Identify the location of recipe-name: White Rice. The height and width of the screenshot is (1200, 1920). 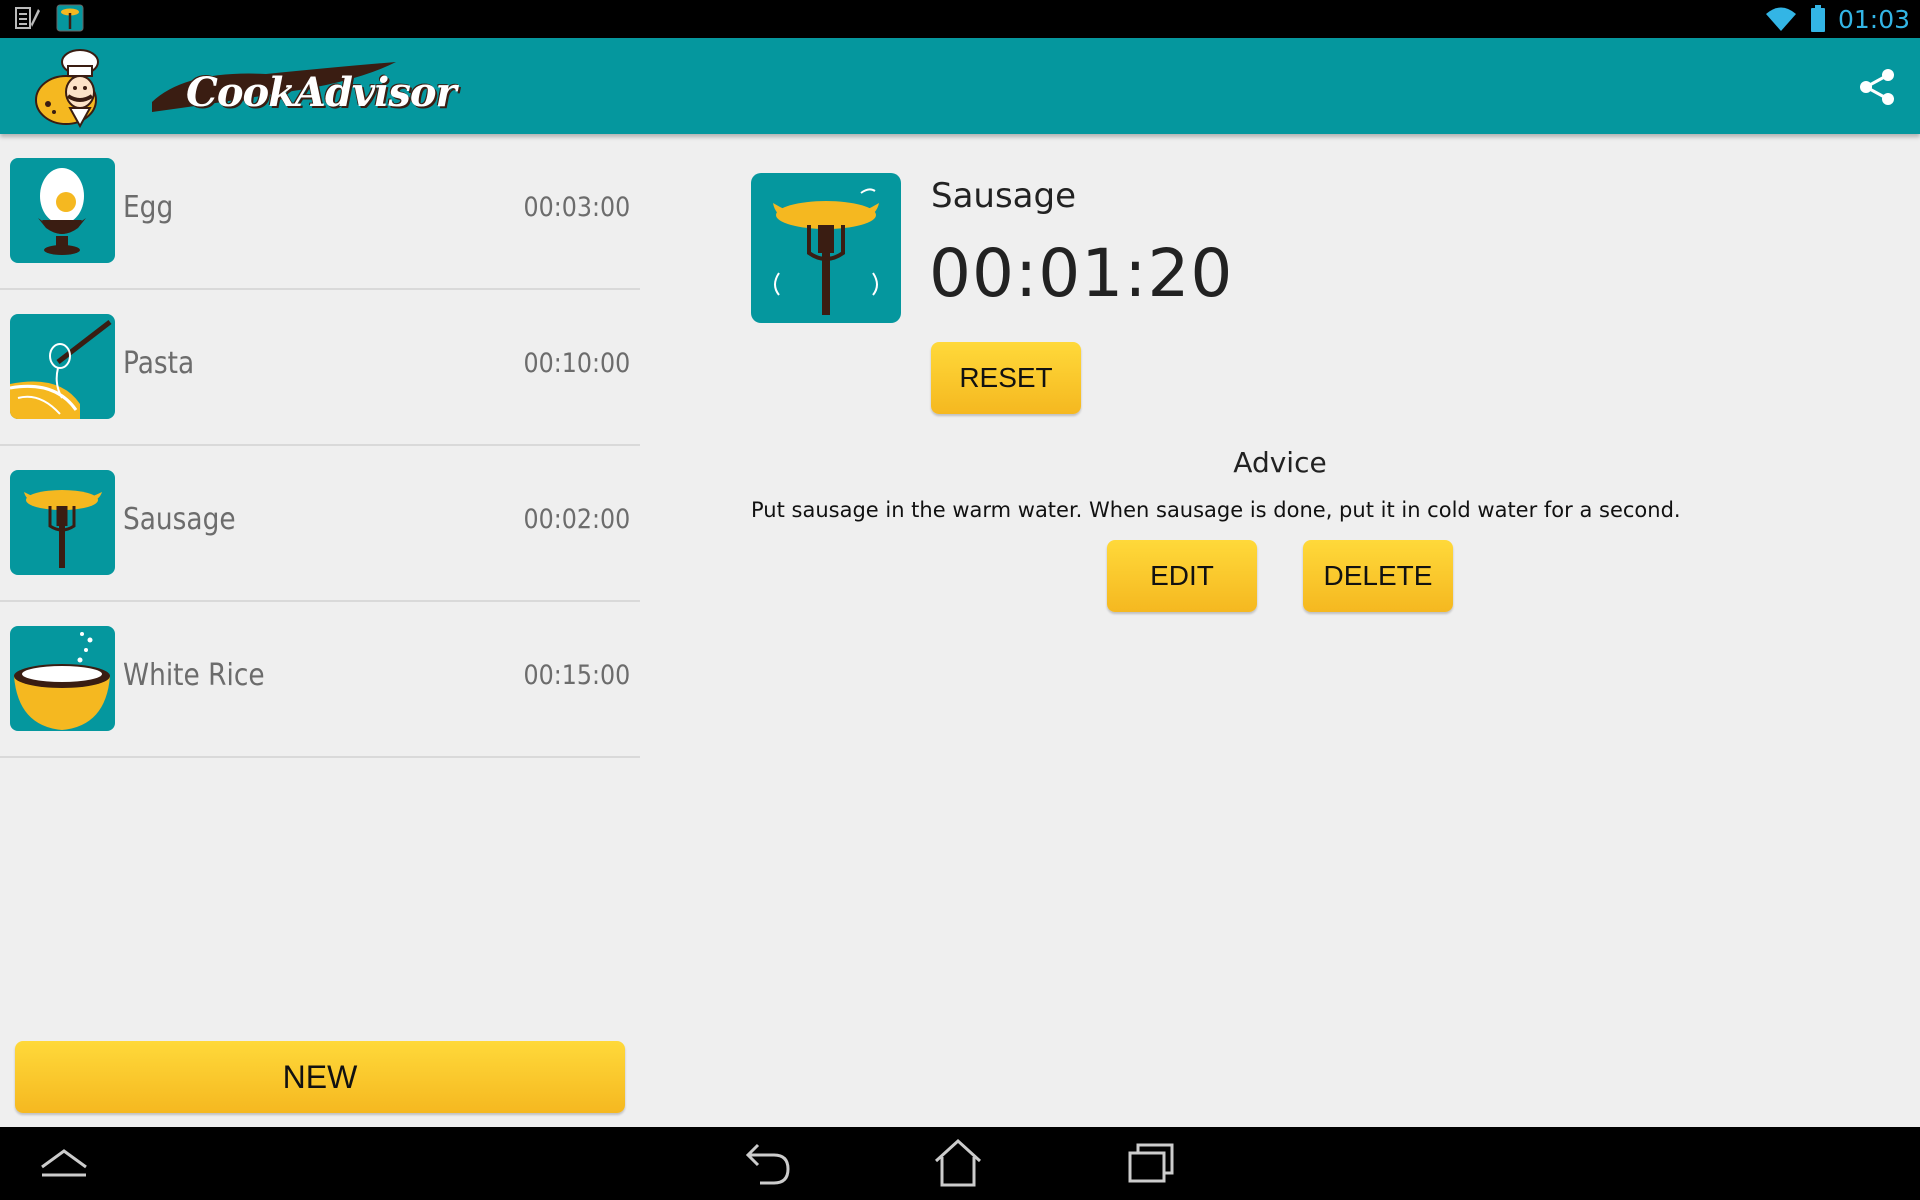
(194, 675).